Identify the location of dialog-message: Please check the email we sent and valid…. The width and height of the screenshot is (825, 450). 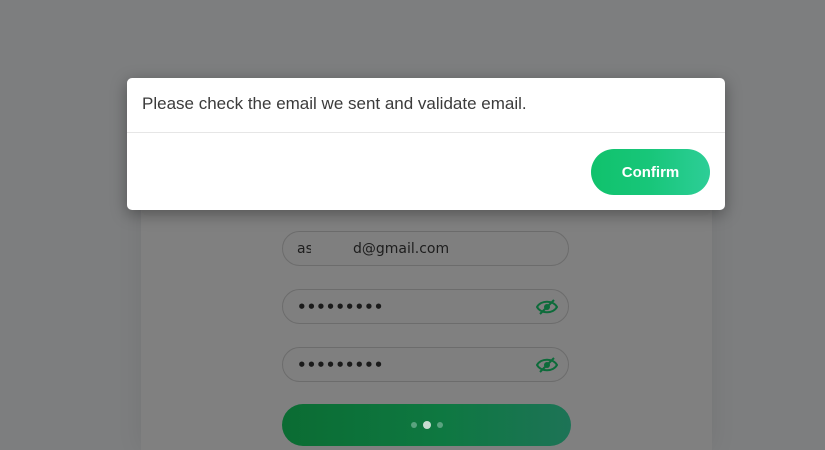
(334, 103).